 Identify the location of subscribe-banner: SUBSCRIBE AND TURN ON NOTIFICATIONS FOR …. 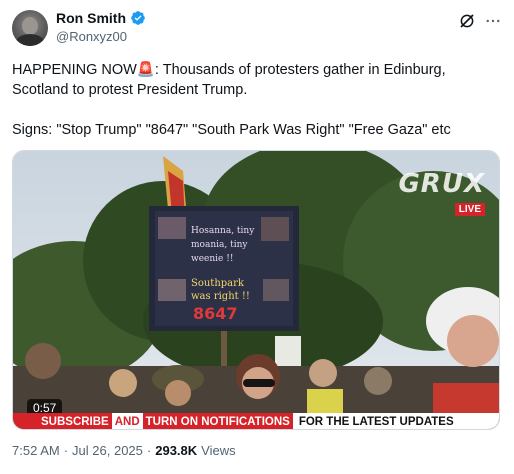
(256, 421).